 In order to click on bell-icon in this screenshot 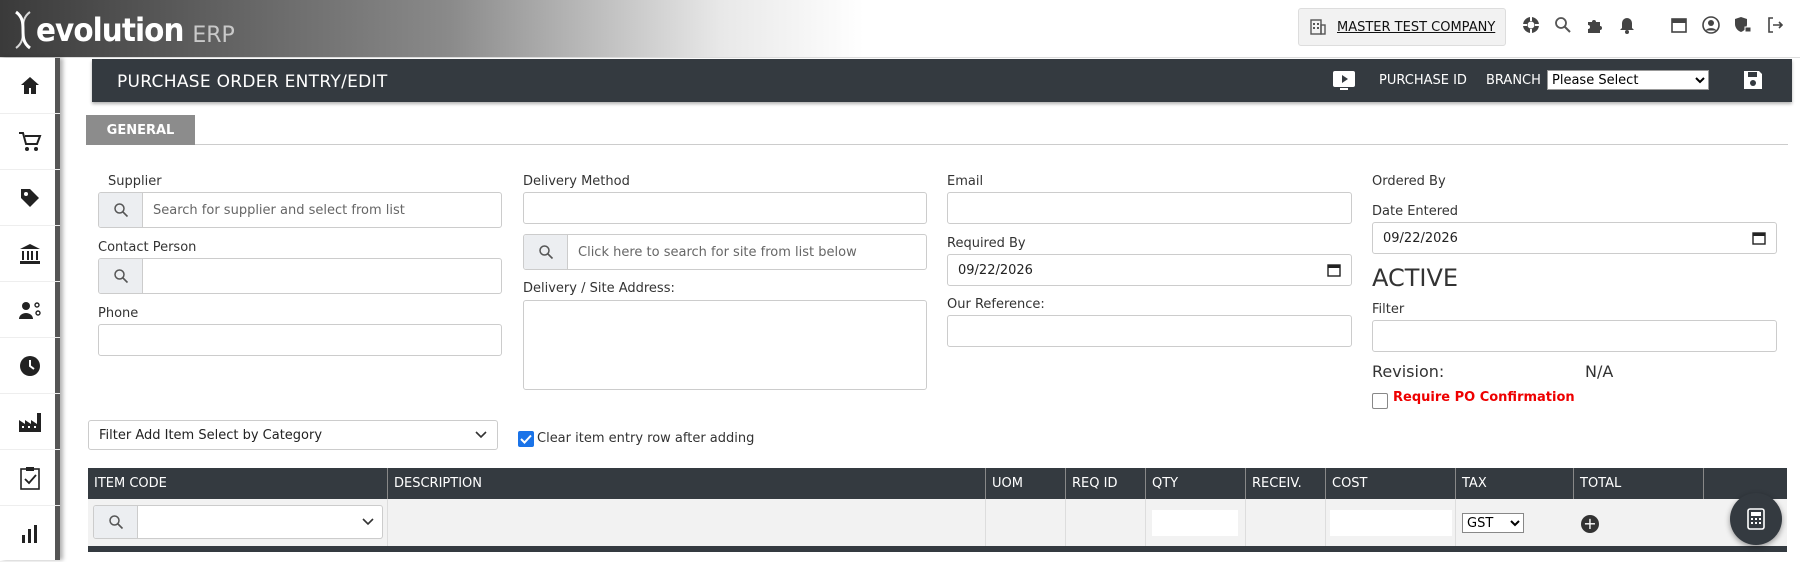, I will do `click(1627, 25)`.